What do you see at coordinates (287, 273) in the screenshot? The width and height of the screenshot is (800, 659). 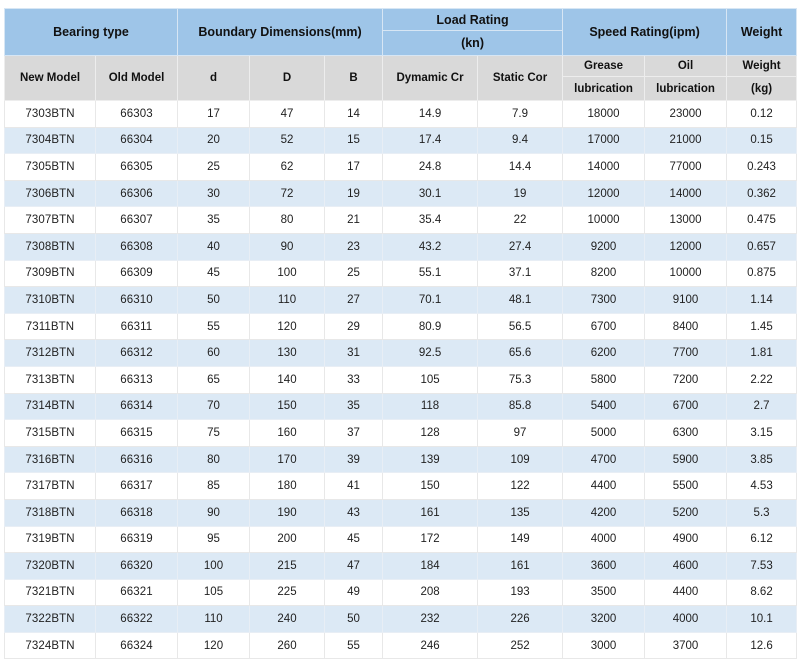 I see `cell-D: 100` at bounding box center [287, 273].